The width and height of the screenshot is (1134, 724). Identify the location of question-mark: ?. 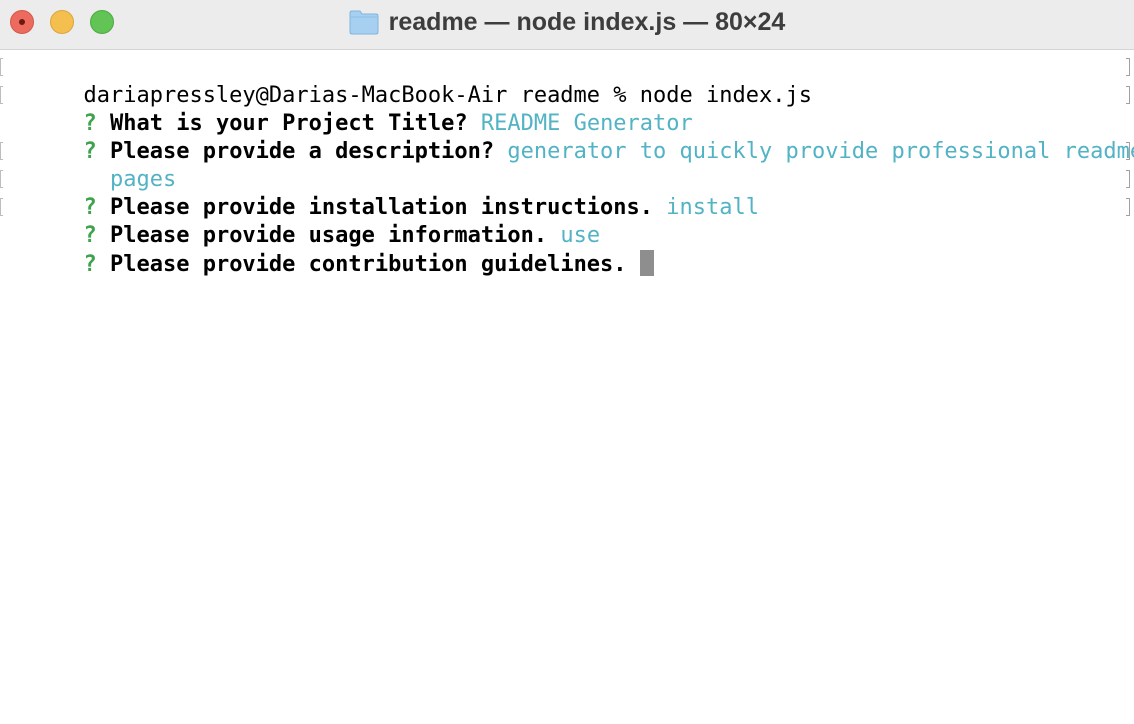
(90, 264).